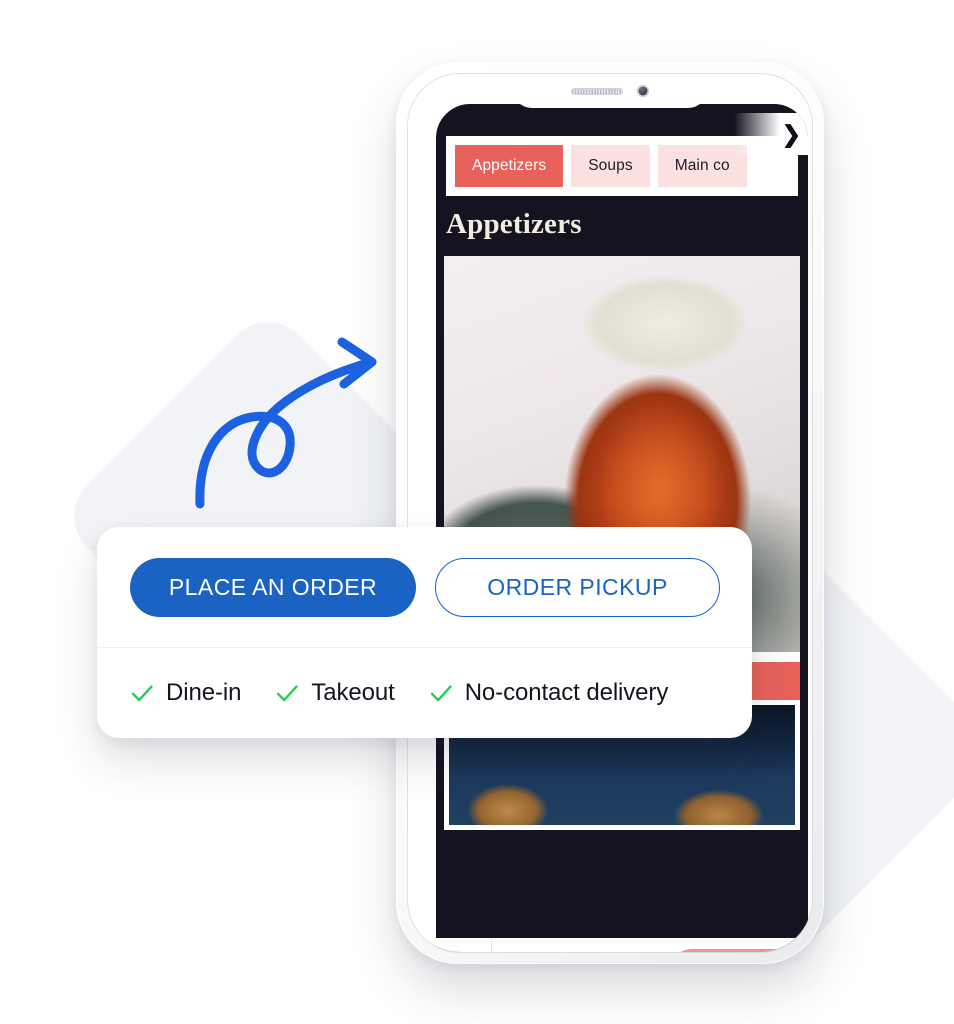 The height and width of the screenshot is (1024, 954). I want to click on feature-dine-in: Dine-in, so click(185, 693).